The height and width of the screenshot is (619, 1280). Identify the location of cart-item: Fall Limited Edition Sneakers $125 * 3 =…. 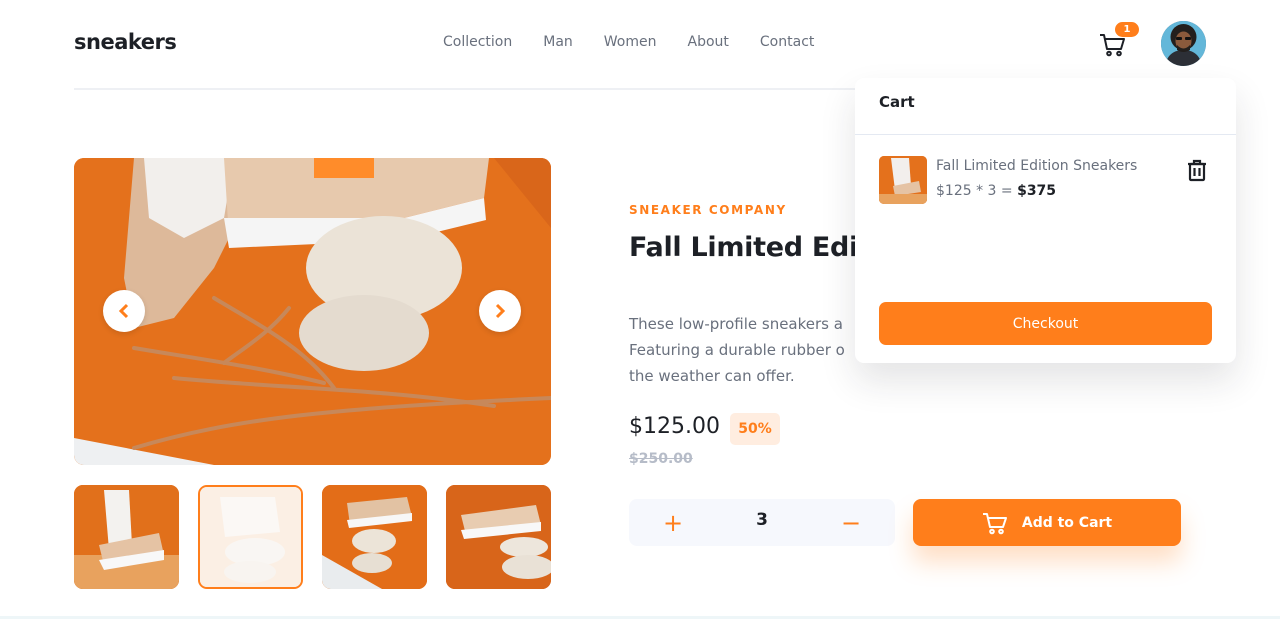
(1045, 180).